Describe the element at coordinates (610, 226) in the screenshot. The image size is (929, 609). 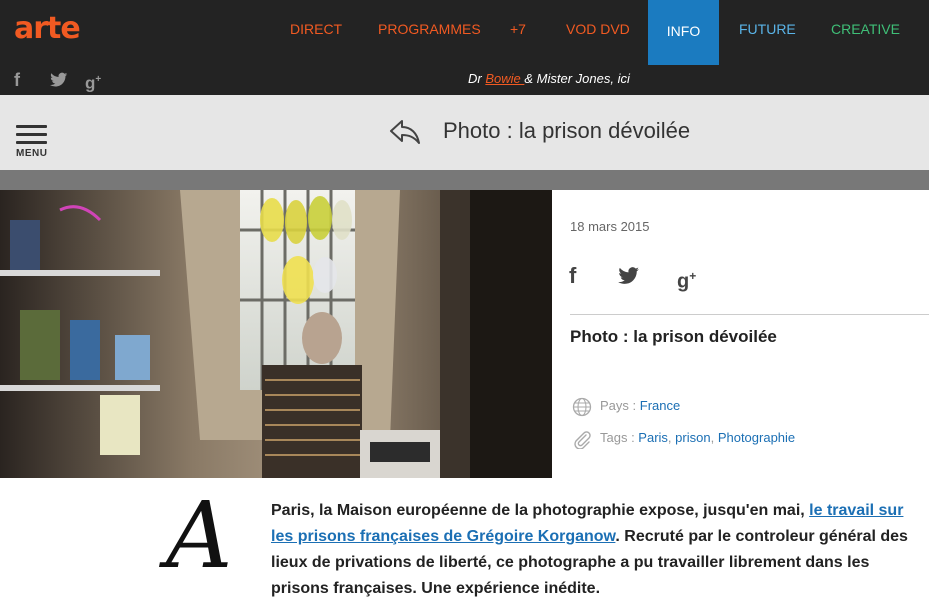
I see `article-date: 18 mars 2015` at that location.